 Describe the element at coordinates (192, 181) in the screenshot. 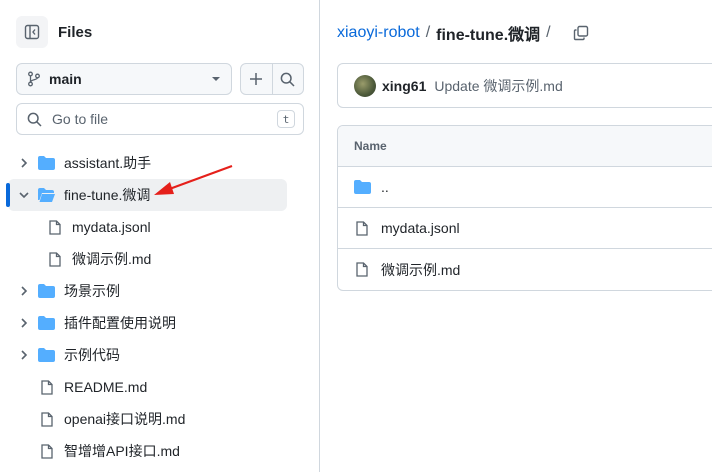

I see `annotation-arrow-icon` at that location.